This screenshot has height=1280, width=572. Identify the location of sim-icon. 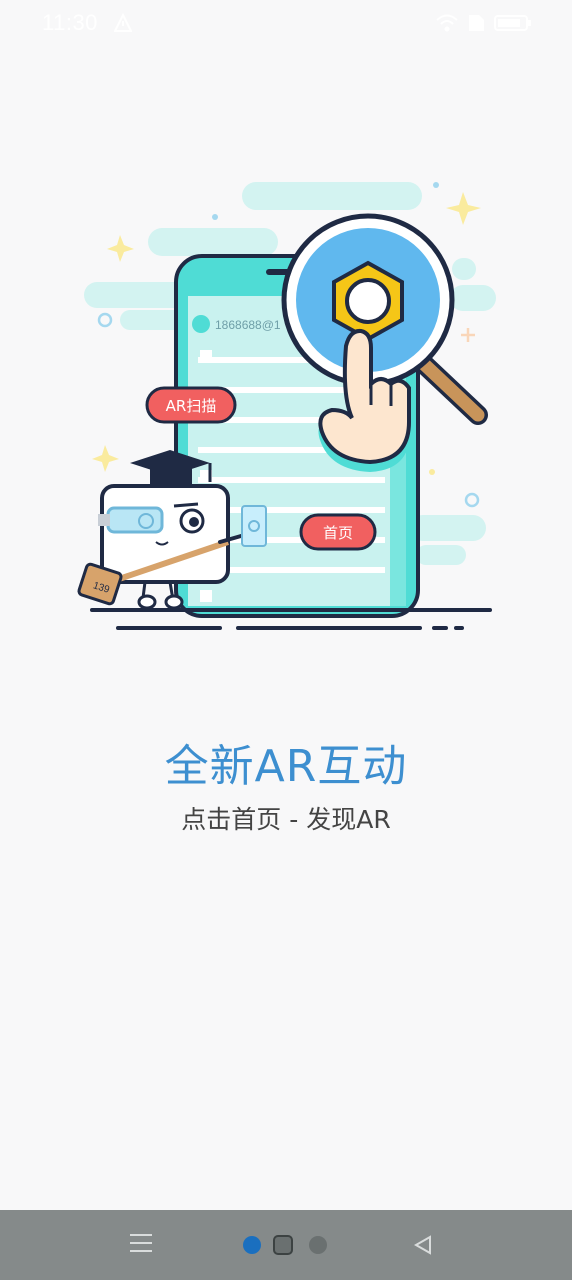
(476, 23).